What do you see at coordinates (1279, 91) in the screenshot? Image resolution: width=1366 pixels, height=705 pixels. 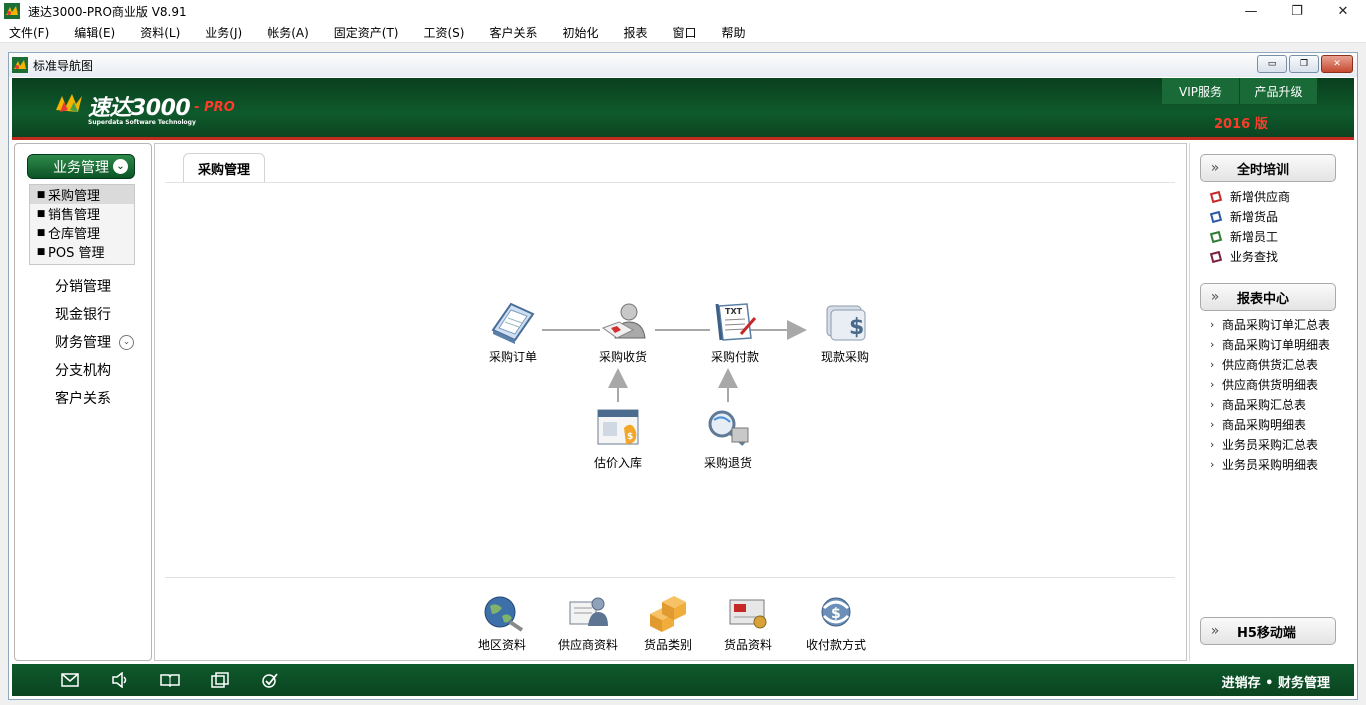 I see `product-upgrade-tab: 产品升级` at bounding box center [1279, 91].